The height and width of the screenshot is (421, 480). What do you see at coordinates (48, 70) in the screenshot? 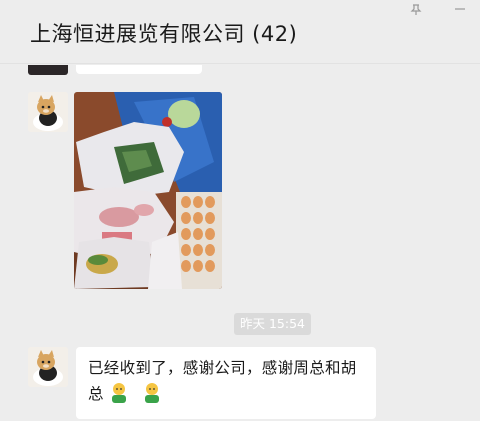
I see `previous-sender-avatar` at bounding box center [48, 70].